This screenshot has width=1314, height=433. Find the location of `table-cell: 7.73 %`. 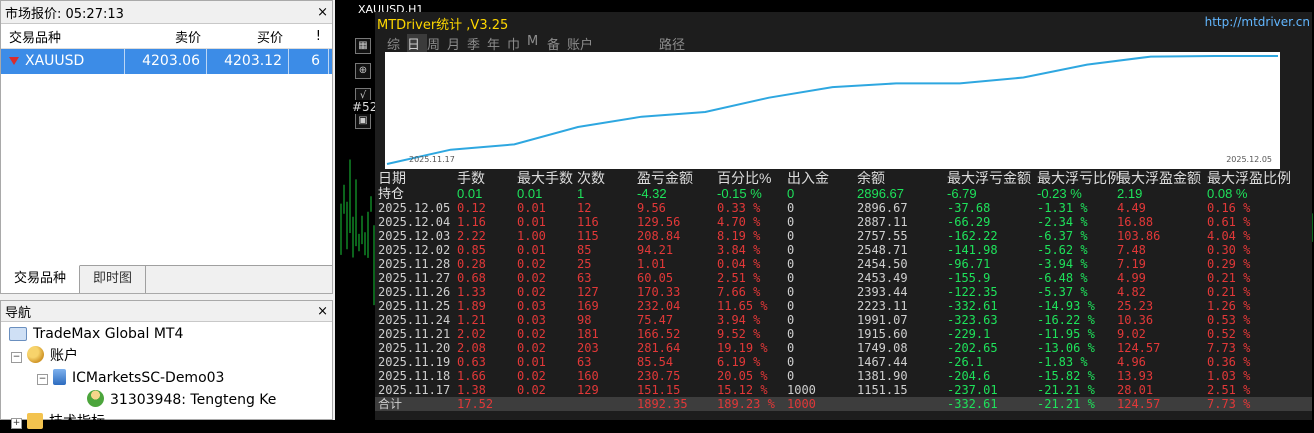

table-cell: 7.73 % is located at coordinates (1229, 404).